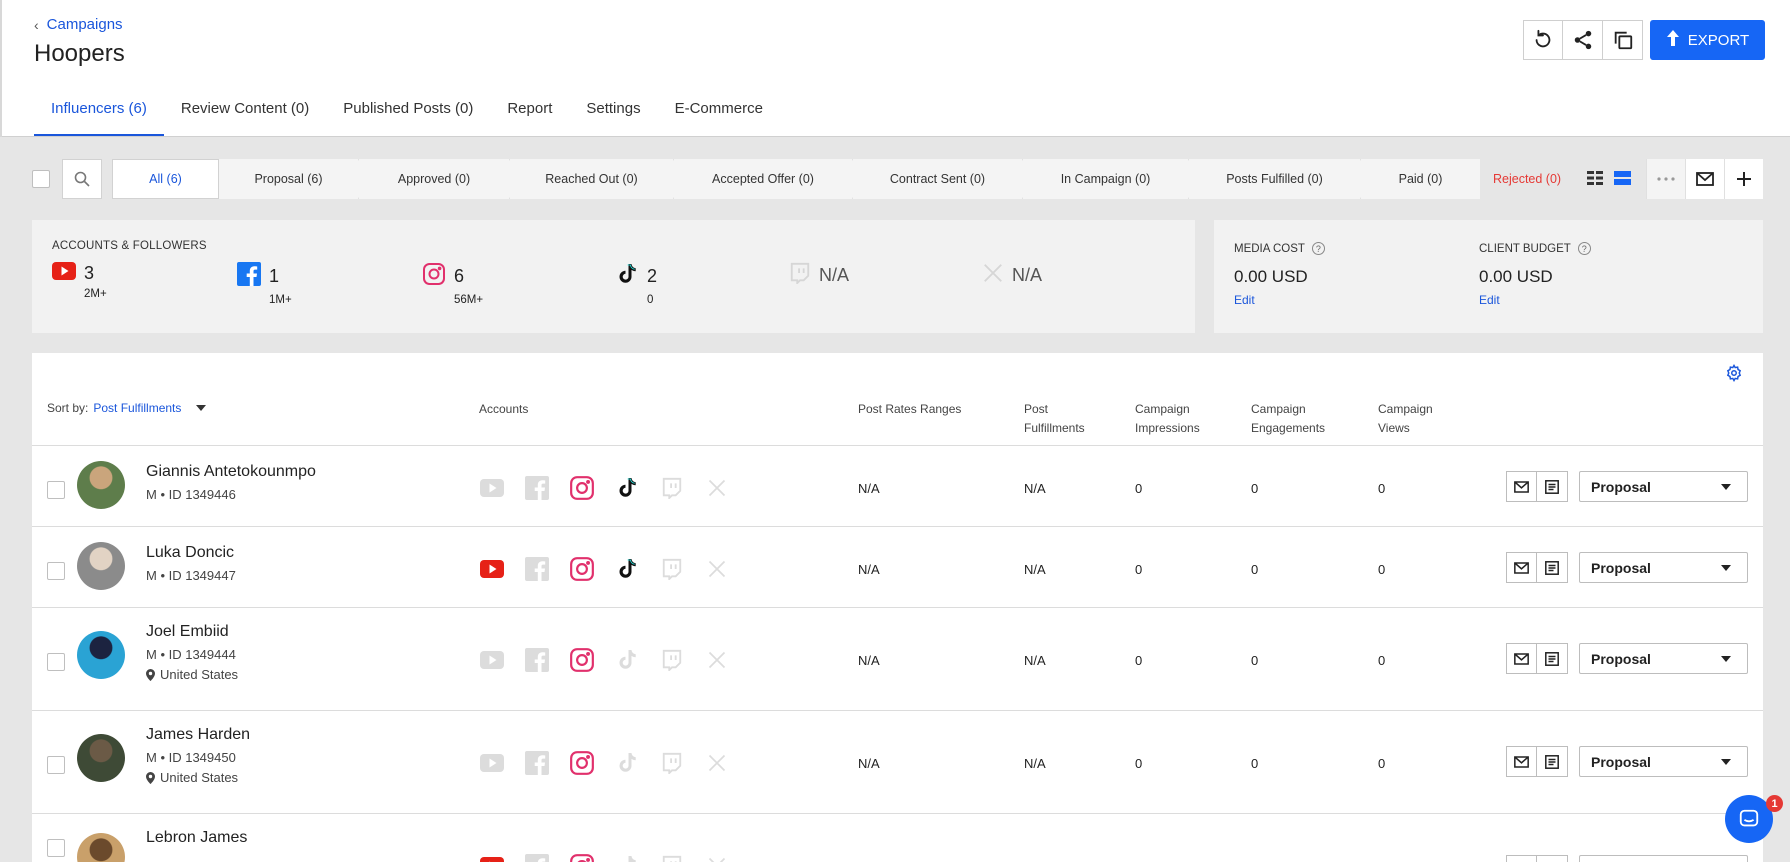  Describe the element at coordinates (1583, 40) in the screenshot. I see `share-button` at that location.